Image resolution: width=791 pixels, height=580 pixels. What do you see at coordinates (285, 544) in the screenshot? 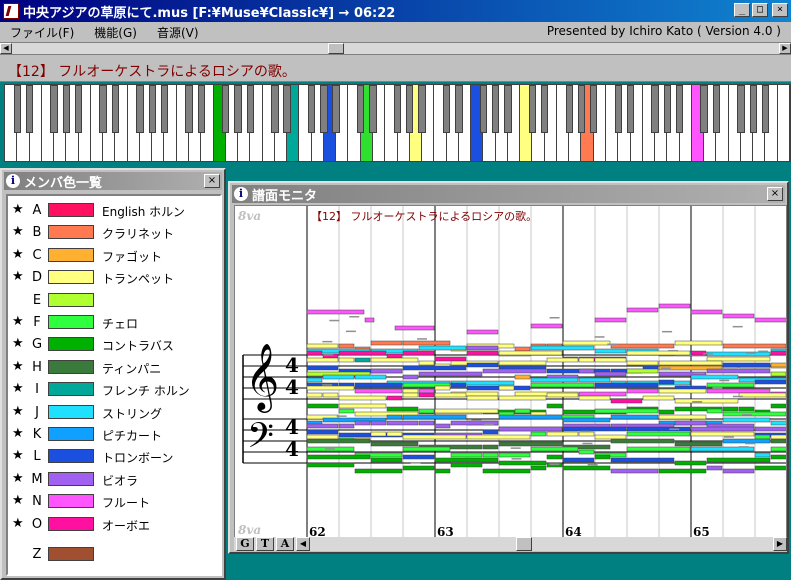
I see `a-button: A` at bounding box center [285, 544].